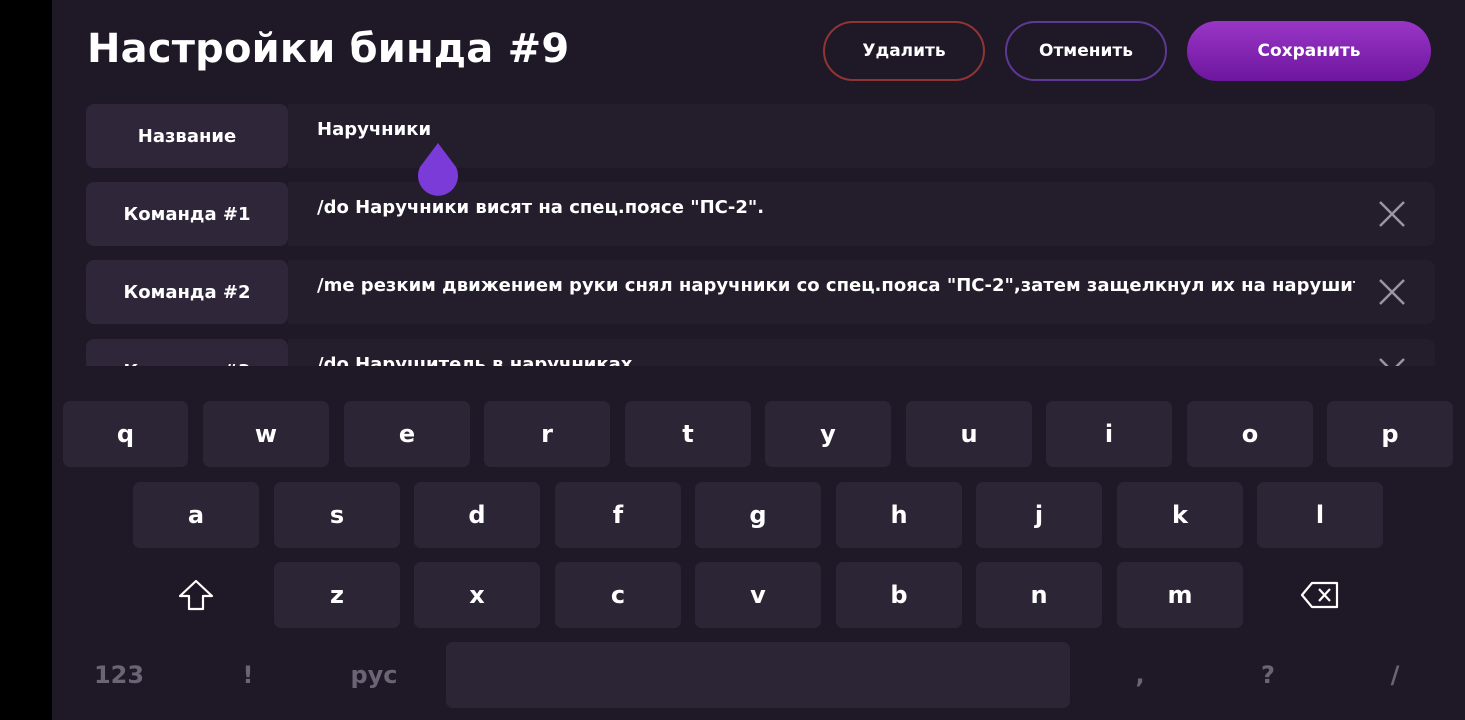 Image resolution: width=1465 pixels, height=720 pixels. I want to click on key-e: e, so click(407, 434).